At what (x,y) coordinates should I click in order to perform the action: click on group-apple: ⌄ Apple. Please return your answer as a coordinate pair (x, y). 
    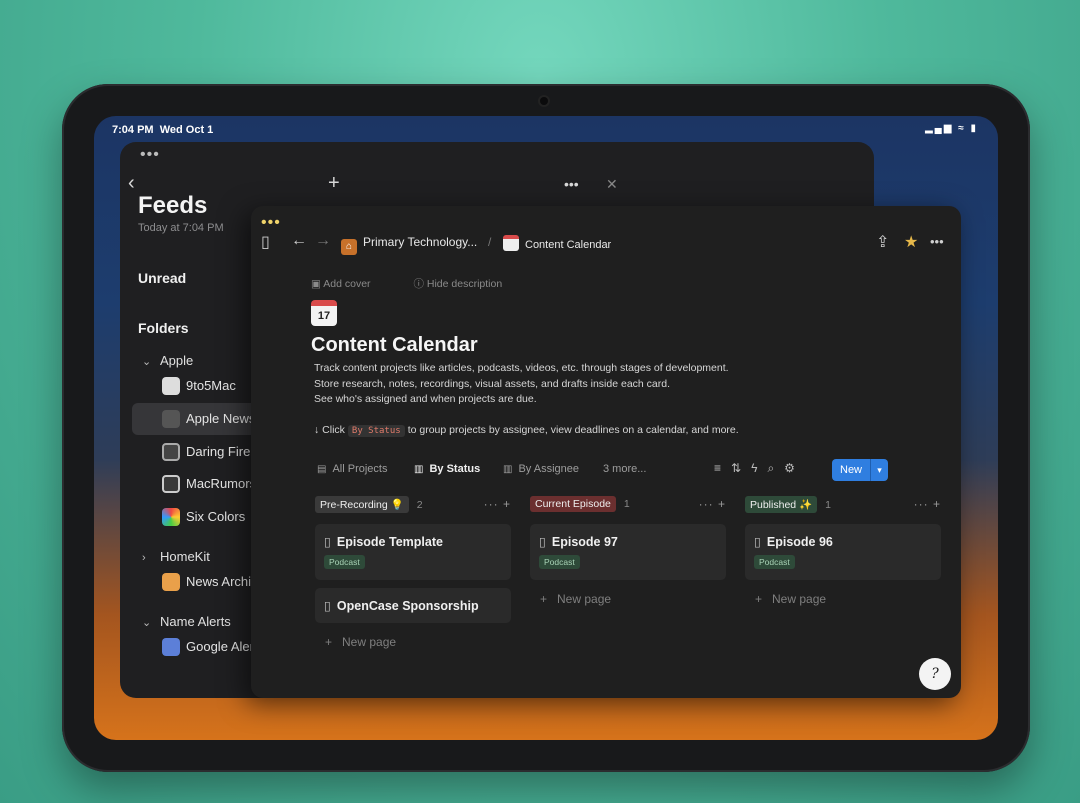
    Looking at the image, I should click on (167, 360).